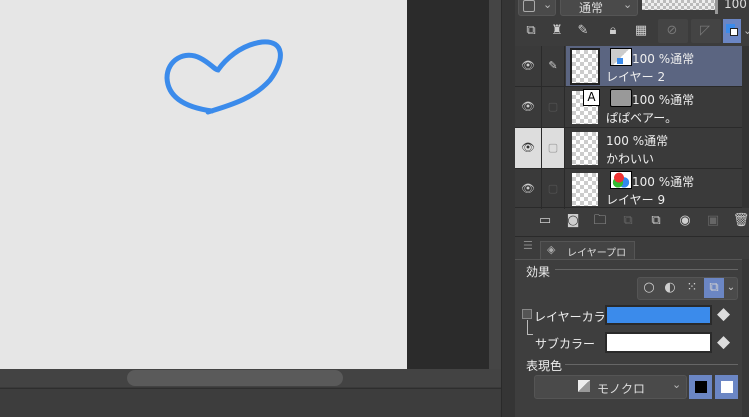 The image size is (749, 417). I want to click on new-vector-layer-icon: ◙, so click(573, 221).